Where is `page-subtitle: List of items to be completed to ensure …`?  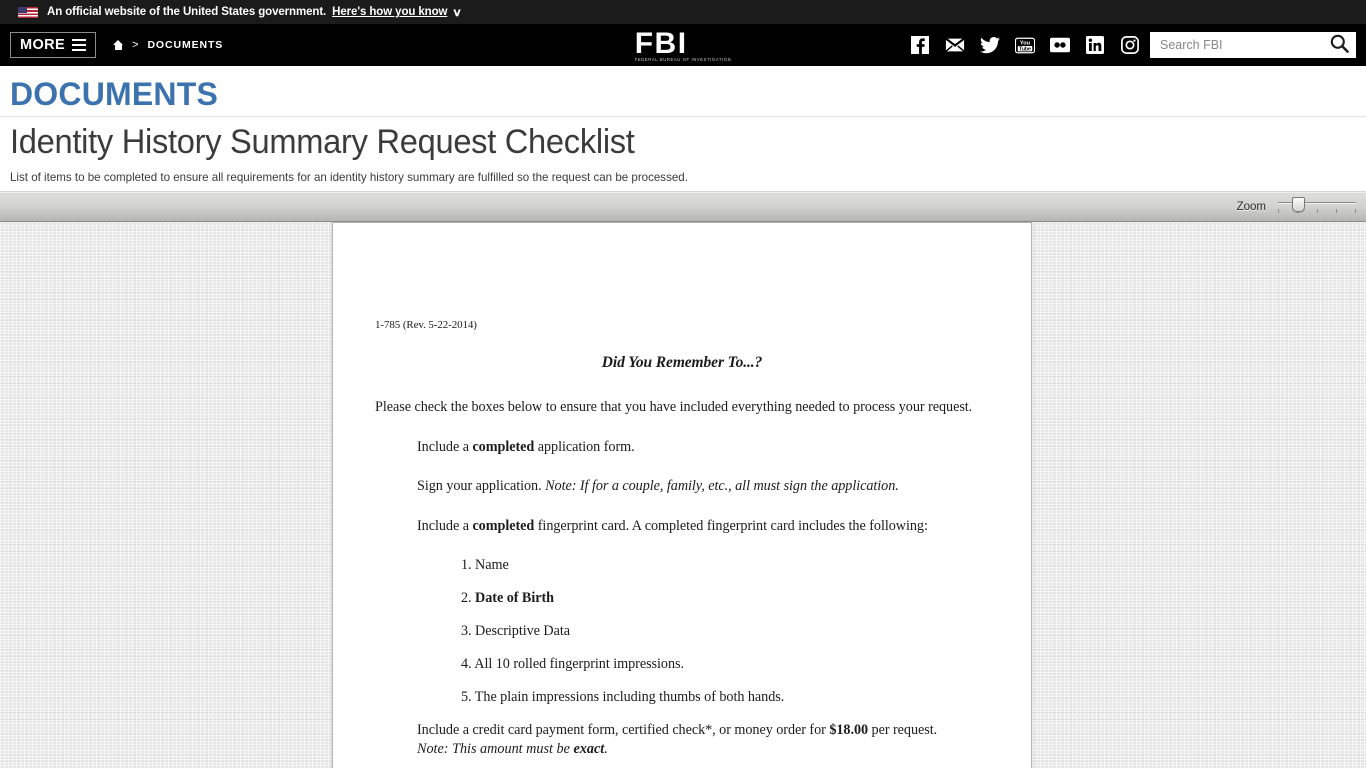 page-subtitle: List of items to be completed to ensure … is located at coordinates (349, 176).